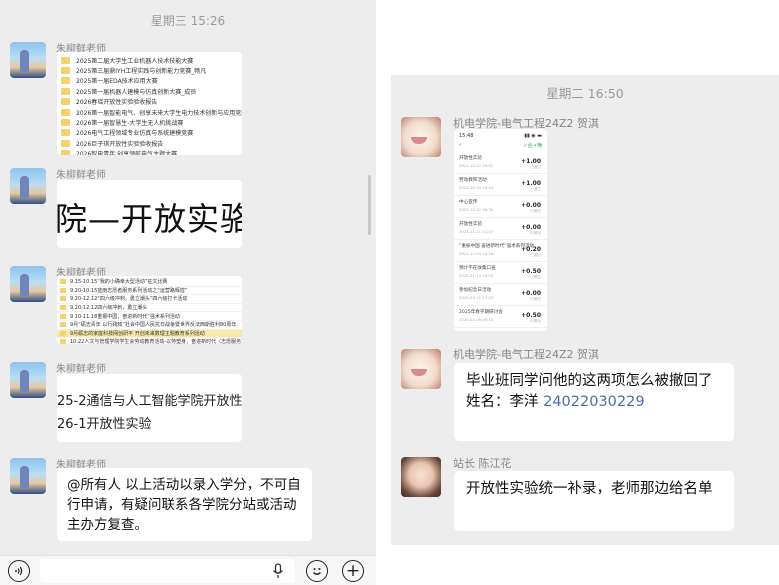 The image size is (779, 585). I want to click on file-row: 2026第一届智能电气、创享未来大学生电力技术创新与应用竞赛, so click(151, 112).